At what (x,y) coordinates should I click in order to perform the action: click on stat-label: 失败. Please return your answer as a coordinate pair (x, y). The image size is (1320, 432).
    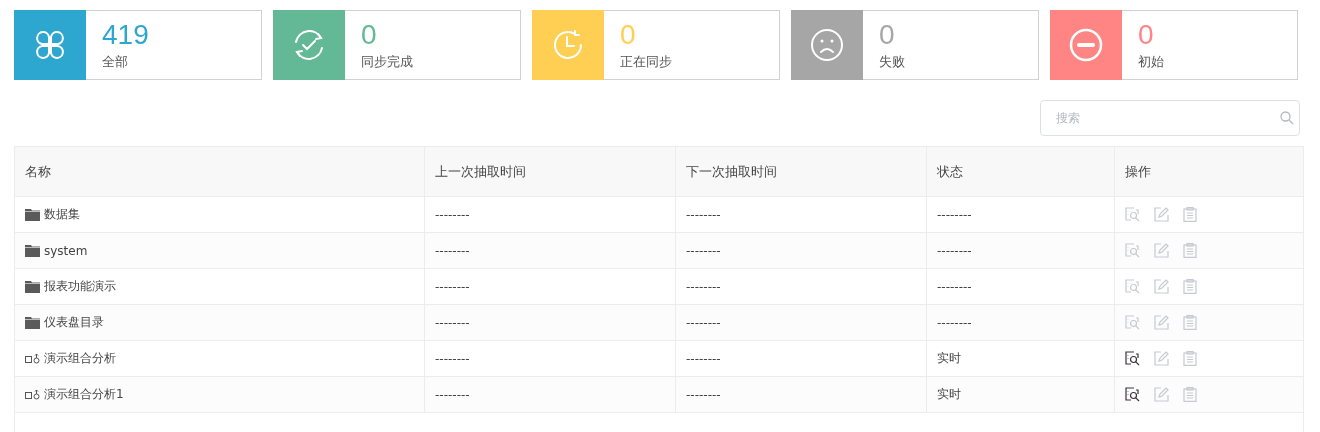
    Looking at the image, I should click on (892, 62).